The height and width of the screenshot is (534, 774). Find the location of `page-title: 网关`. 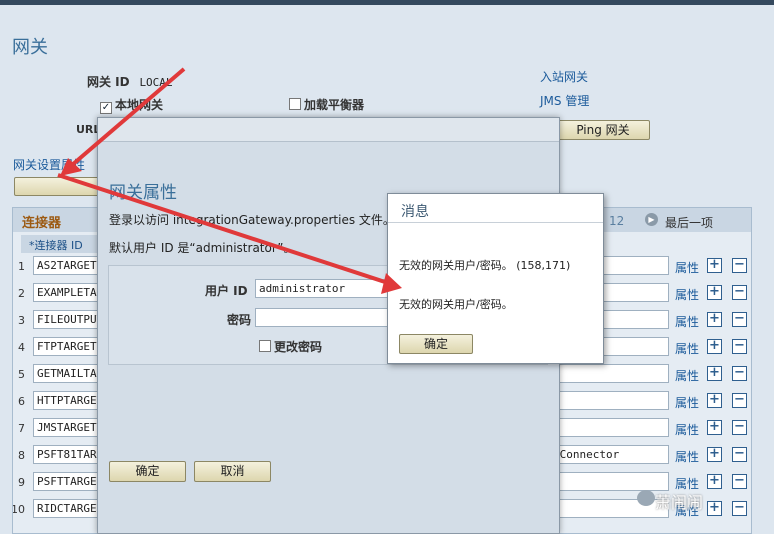

page-title: 网关 is located at coordinates (30, 47).